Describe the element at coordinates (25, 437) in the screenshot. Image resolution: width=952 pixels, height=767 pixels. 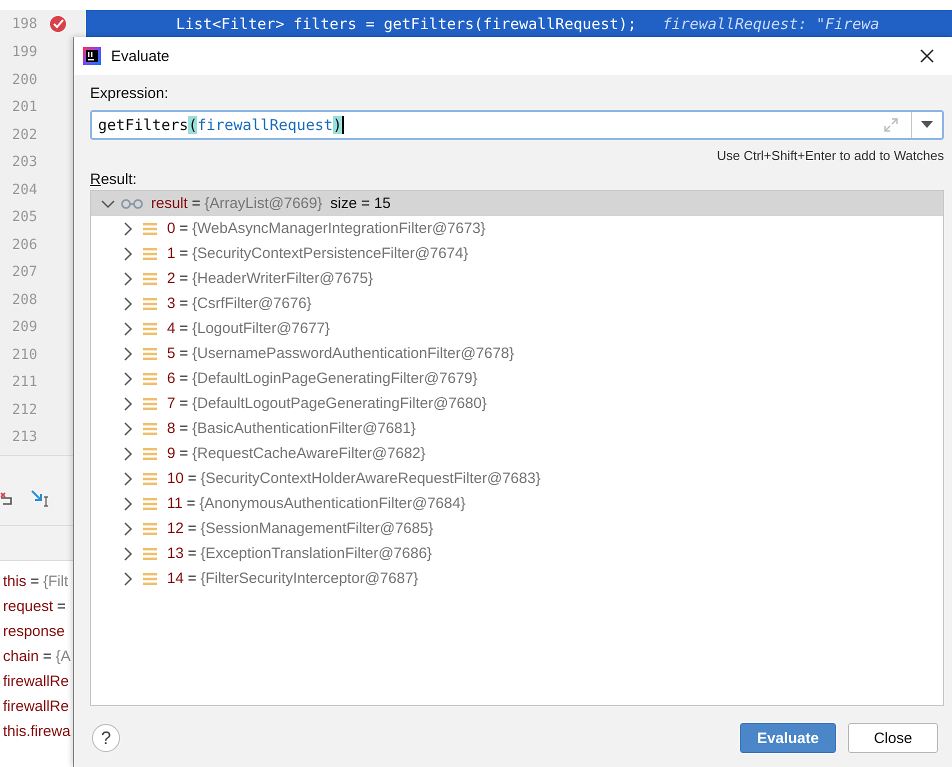
I see `line-number: 213` at that location.